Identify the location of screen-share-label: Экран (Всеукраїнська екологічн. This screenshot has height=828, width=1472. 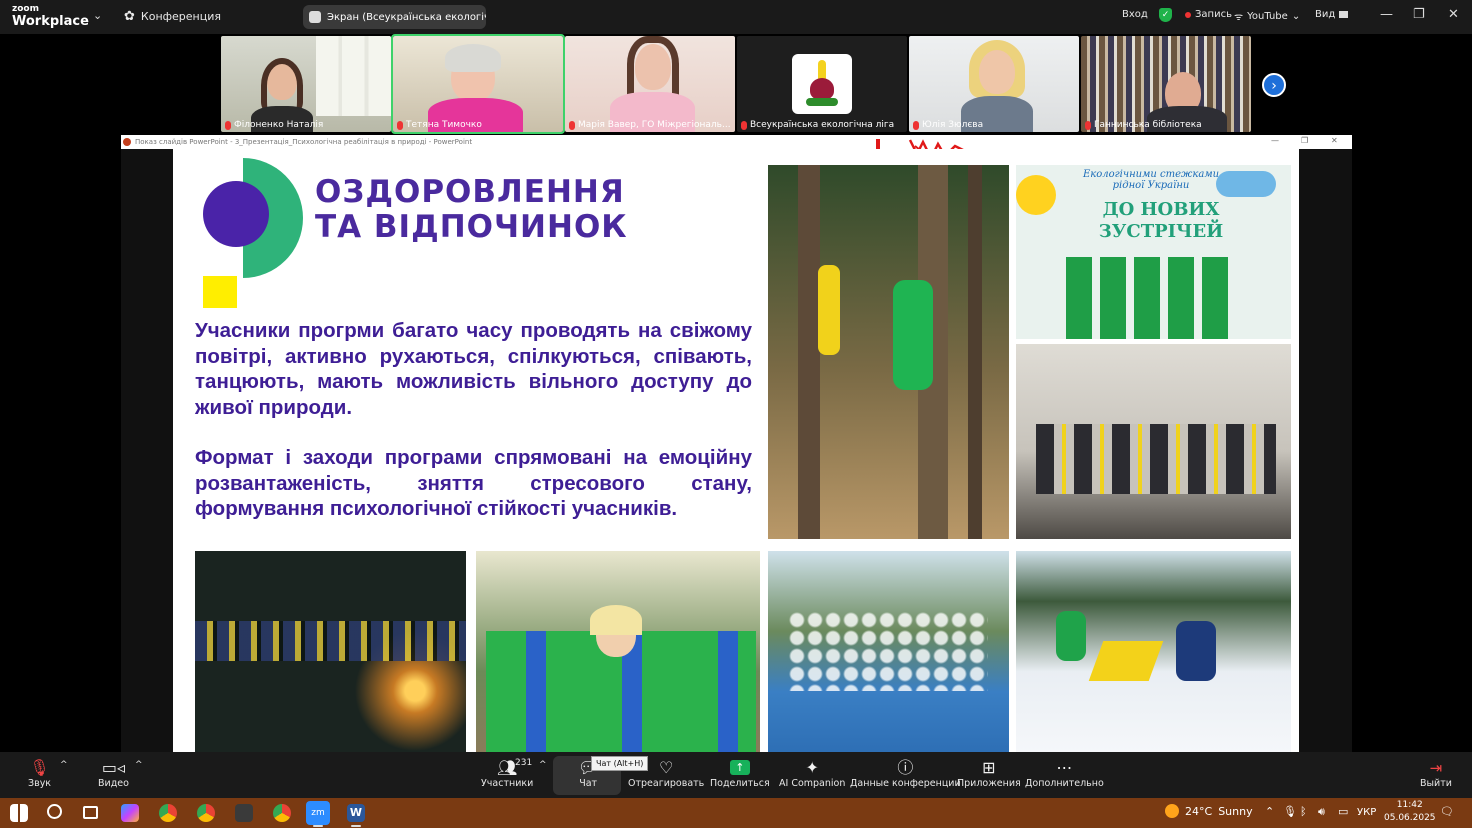
(406, 17).